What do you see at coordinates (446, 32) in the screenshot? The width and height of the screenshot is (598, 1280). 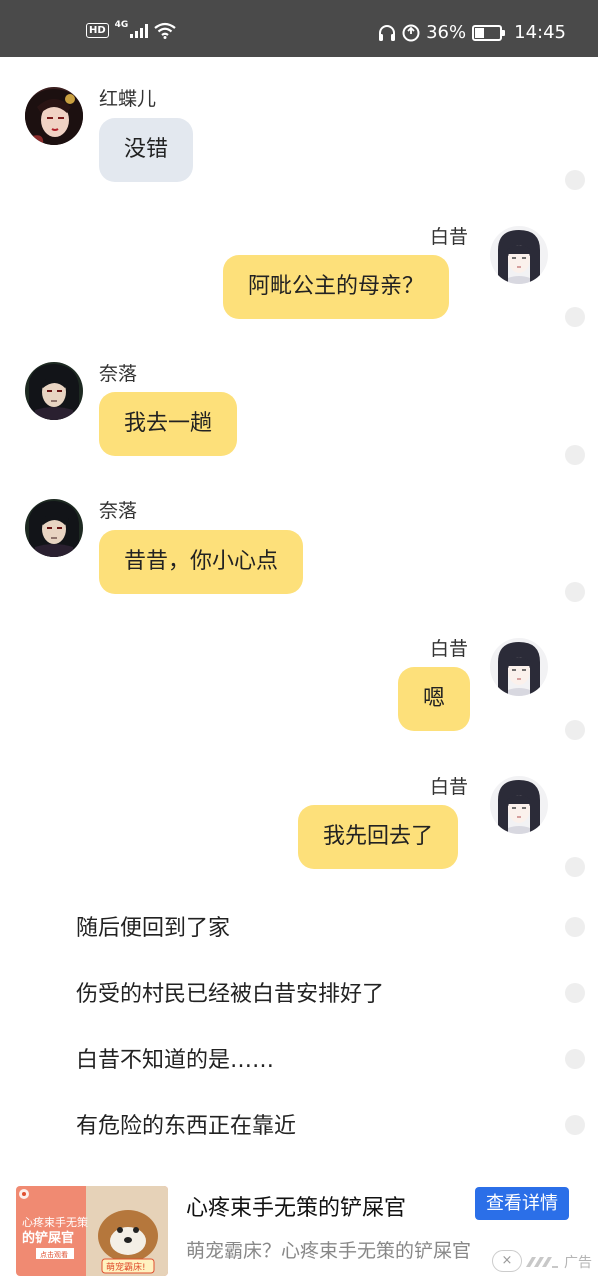 I see `battery-percent: 36%` at bounding box center [446, 32].